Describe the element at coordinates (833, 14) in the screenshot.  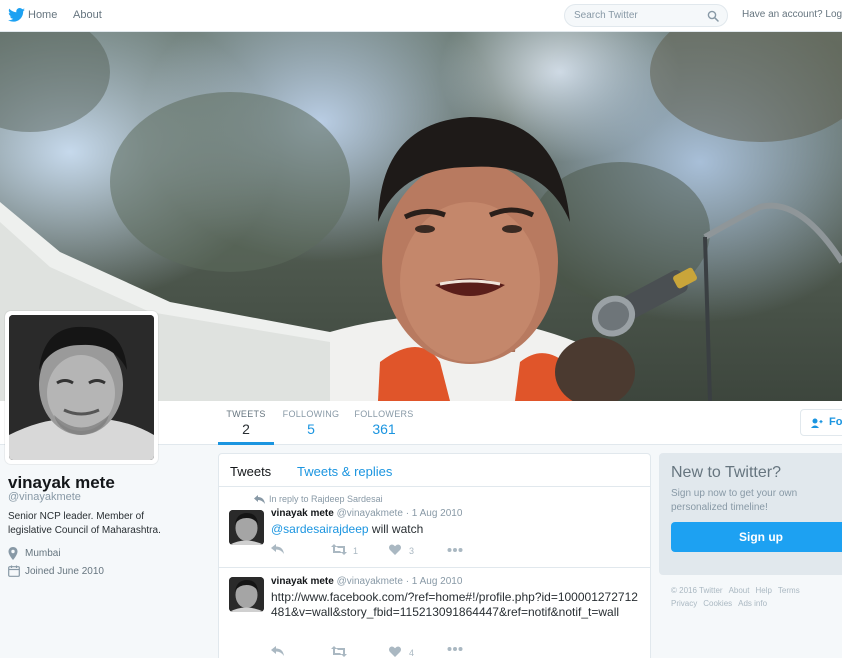
I see `login-link: Log in` at that location.